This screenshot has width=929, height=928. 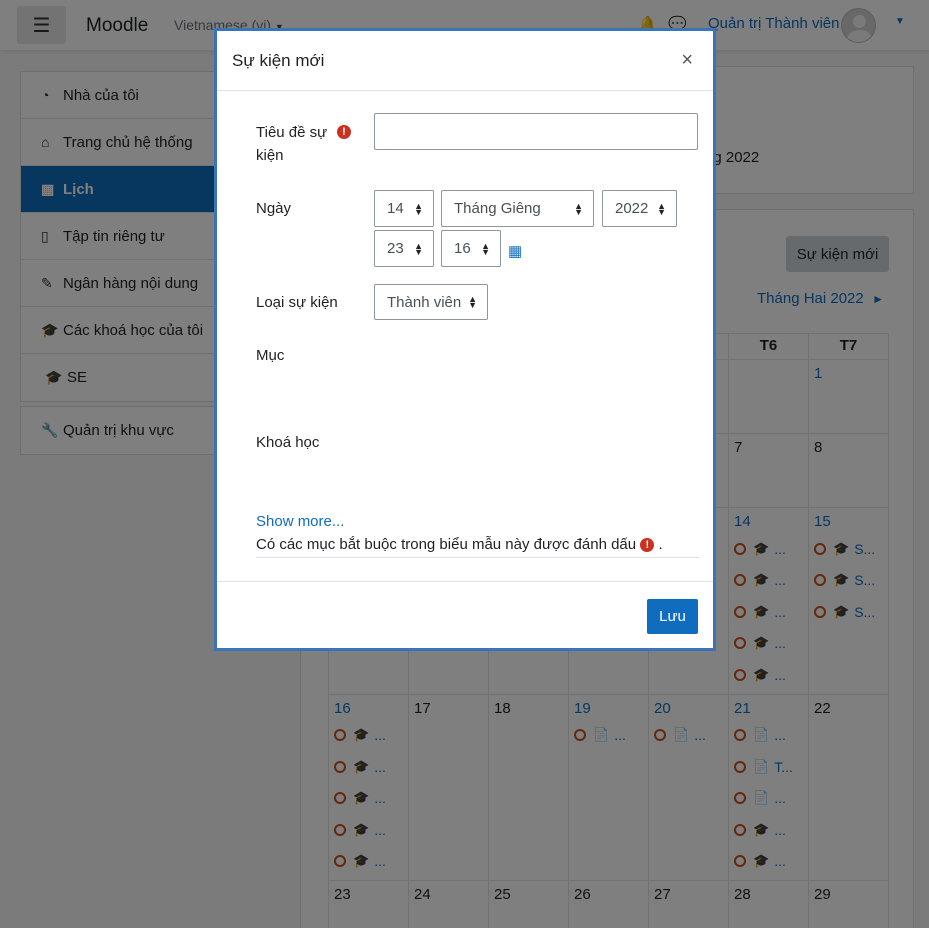 What do you see at coordinates (536, 131) in the screenshot?
I see `event-title-input` at bounding box center [536, 131].